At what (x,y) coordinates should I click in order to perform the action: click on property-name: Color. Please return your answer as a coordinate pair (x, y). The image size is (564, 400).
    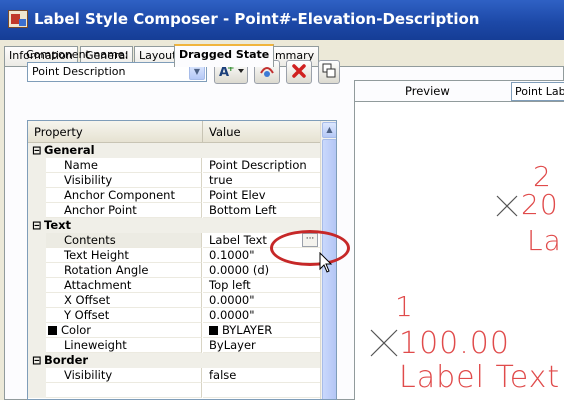
    Looking at the image, I should click on (124, 330).